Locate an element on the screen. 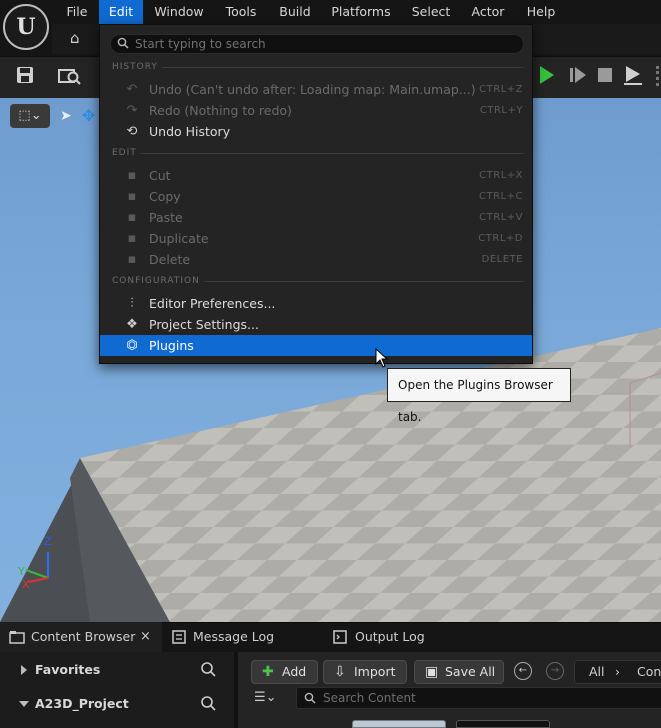  delete-icon: ▪ is located at coordinates (132, 259).